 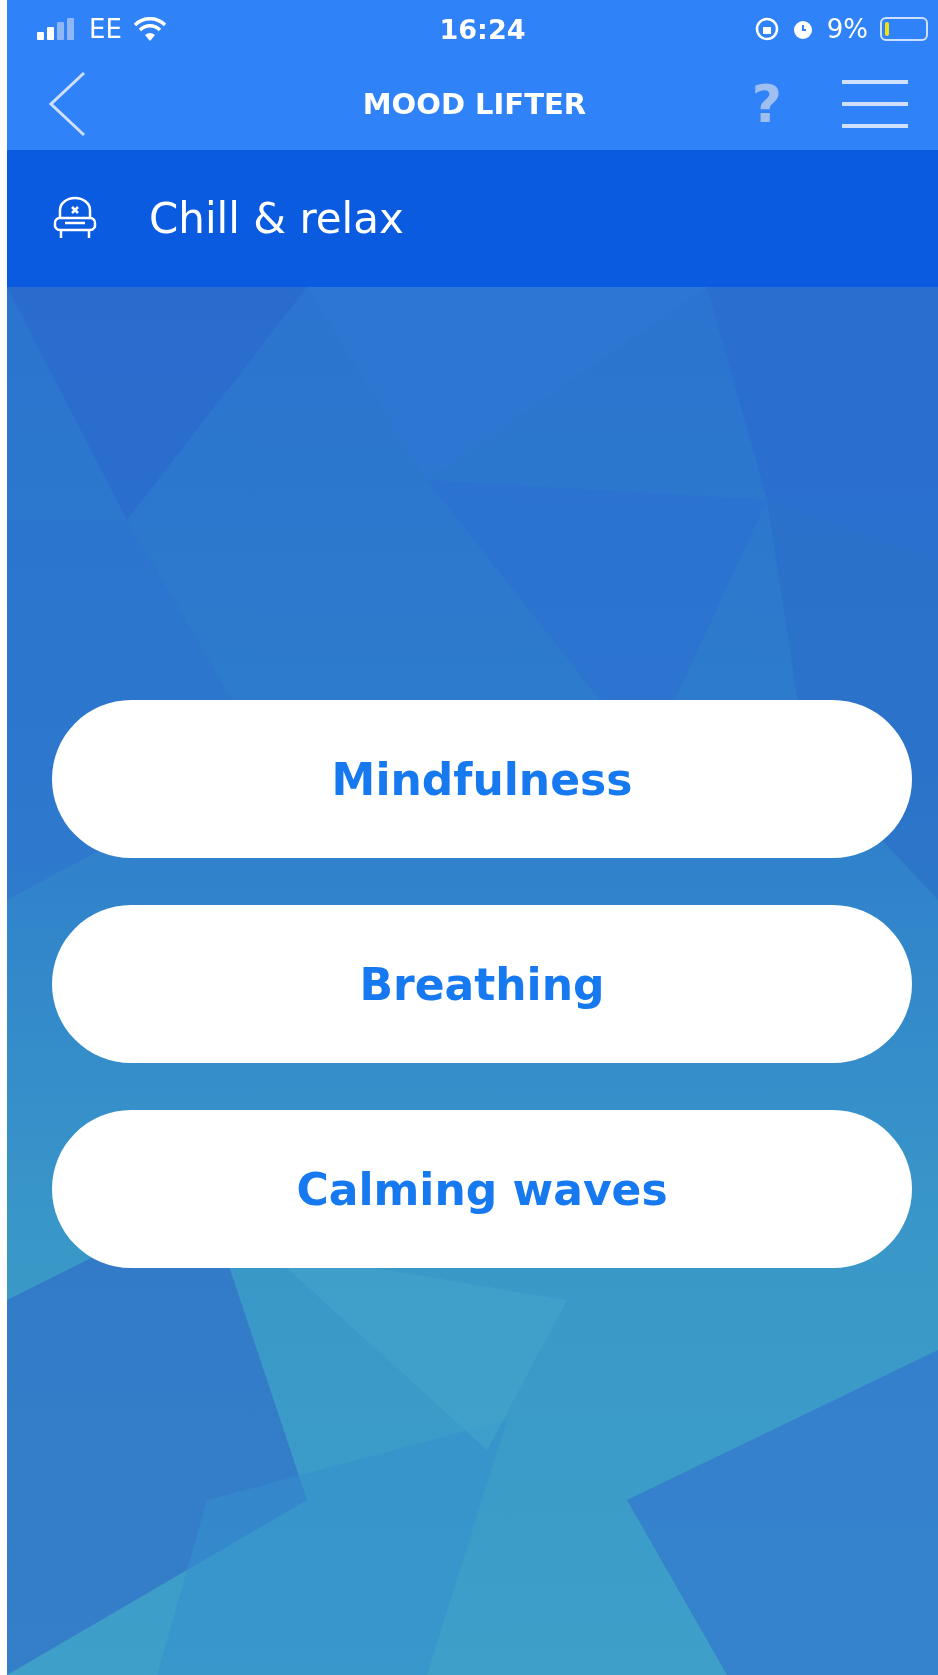 What do you see at coordinates (766, 29) in the screenshot?
I see `rotation-lock-icon` at bounding box center [766, 29].